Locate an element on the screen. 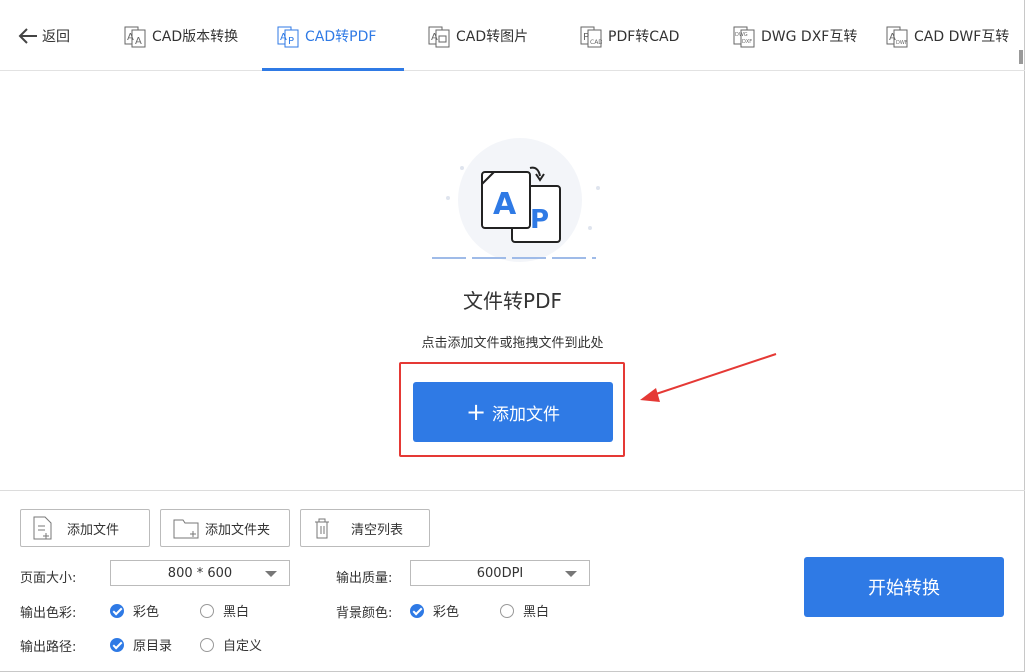 The width and height of the screenshot is (1025, 672). cad-to-pdf-icon: AP is located at coordinates (288, 36).